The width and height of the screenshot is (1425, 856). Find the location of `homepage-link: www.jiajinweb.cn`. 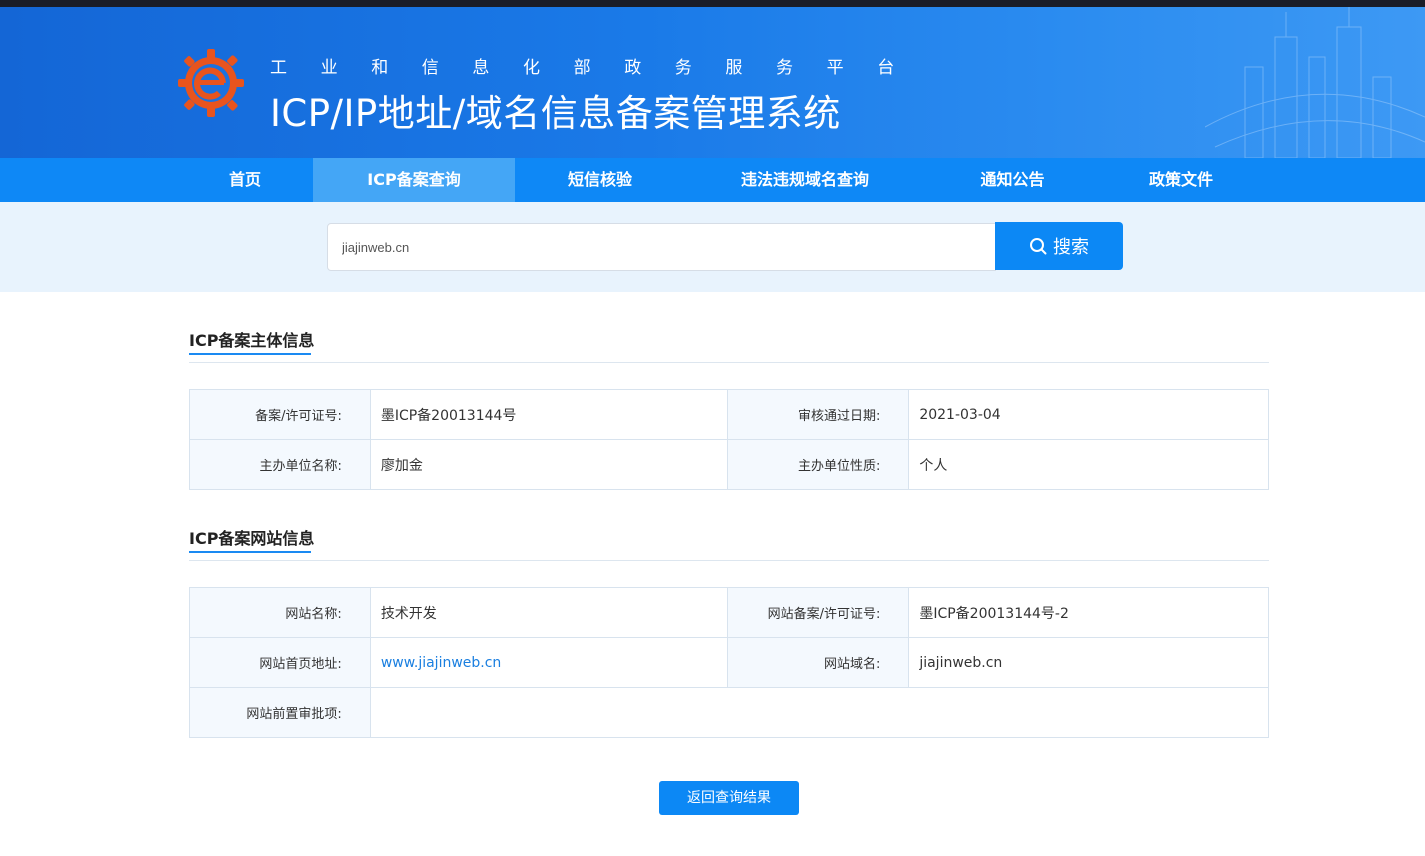

homepage-link: www.jiajinweb.cn is located at coordinates (441, 663).